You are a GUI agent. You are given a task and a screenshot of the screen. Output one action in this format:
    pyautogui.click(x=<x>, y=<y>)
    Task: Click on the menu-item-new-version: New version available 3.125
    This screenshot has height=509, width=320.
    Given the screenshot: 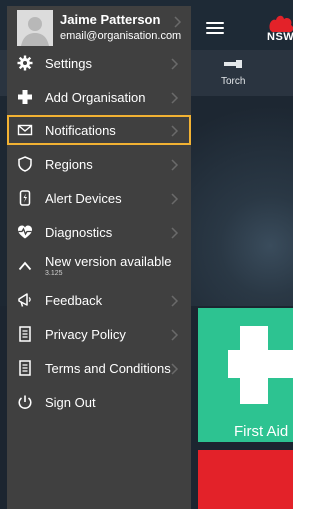 What is the action you would take?
    pyautogui.click(x=99, y=266)
    